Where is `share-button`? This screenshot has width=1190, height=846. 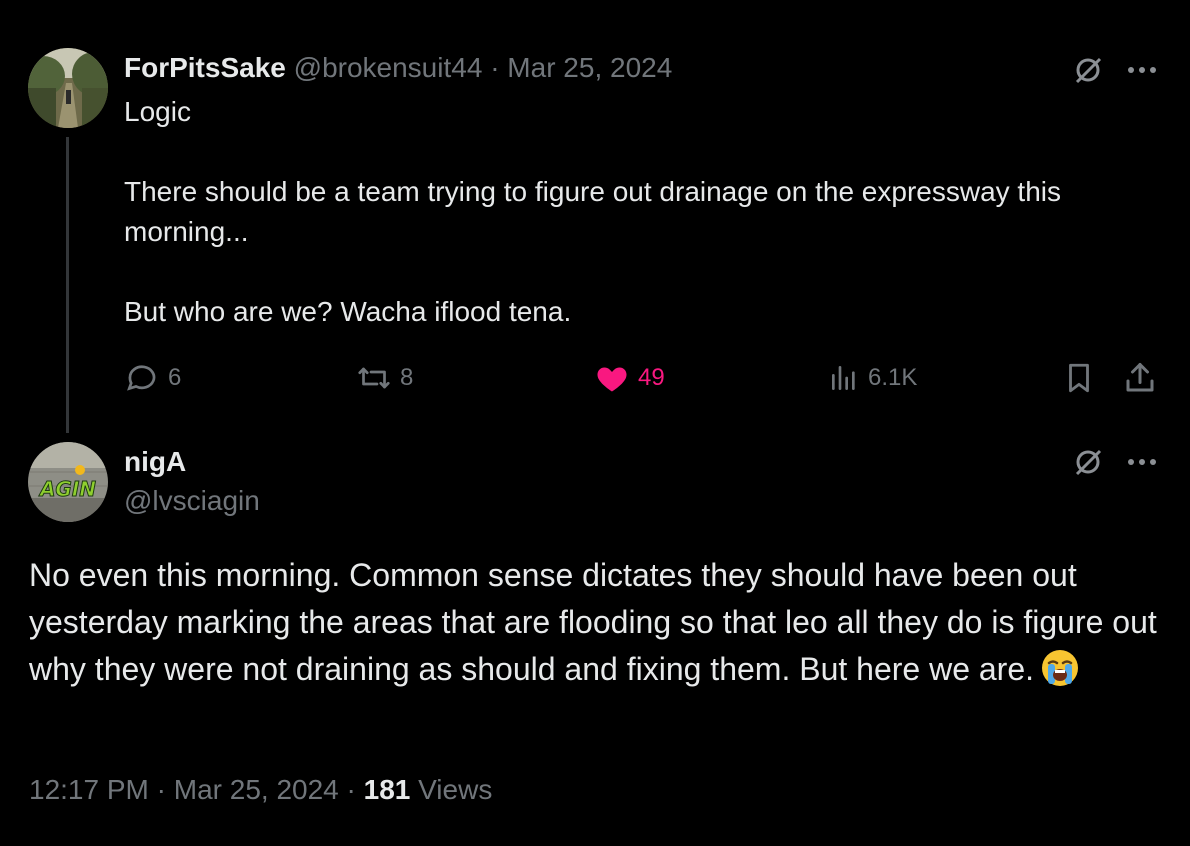 share-button is located at coordinates (1140, 378).